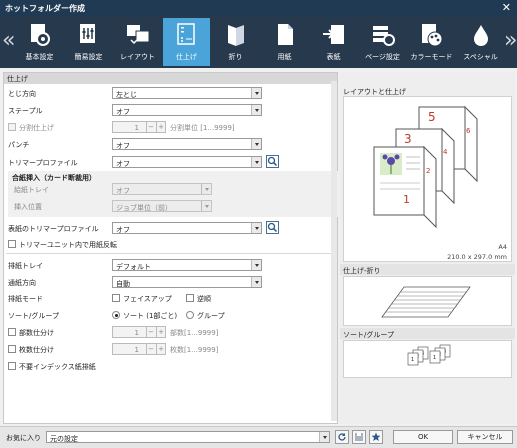 The image size is (517, 448). What do you see at coordinates (144, 208) in the screenshot?
I see `insert-position-value: ジョブ単位（前）` at bounding box center [144, 208].